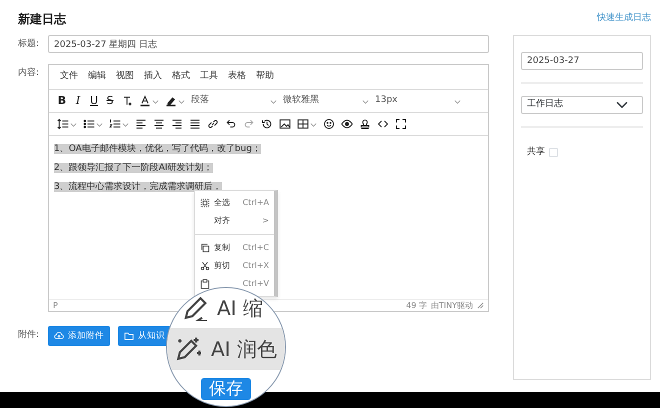  What do you see at coordinates (79, 336) in the screenshot?
I see `add-attachment-button: 添加附件` at bounding box center [79, 336].